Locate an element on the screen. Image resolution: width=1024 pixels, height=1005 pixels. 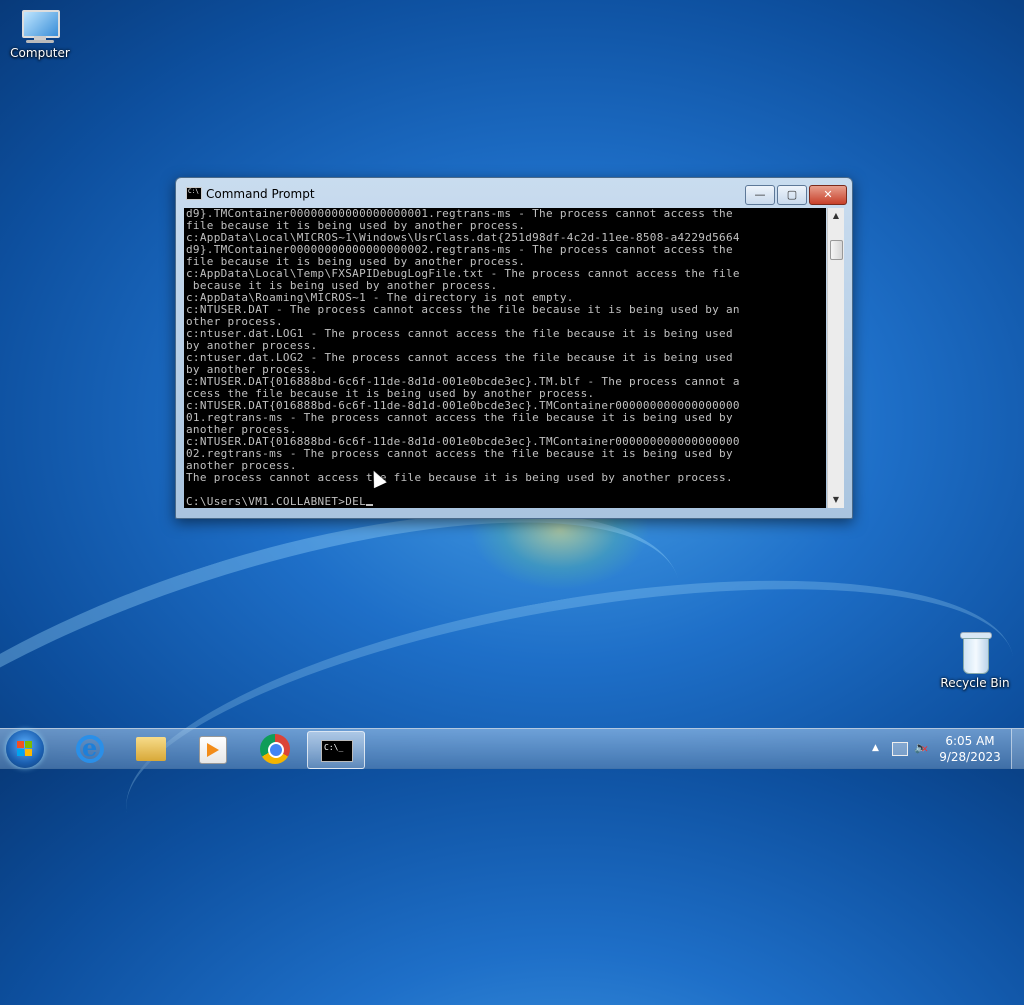
media-player-icon is located at coordinates (213, 750).